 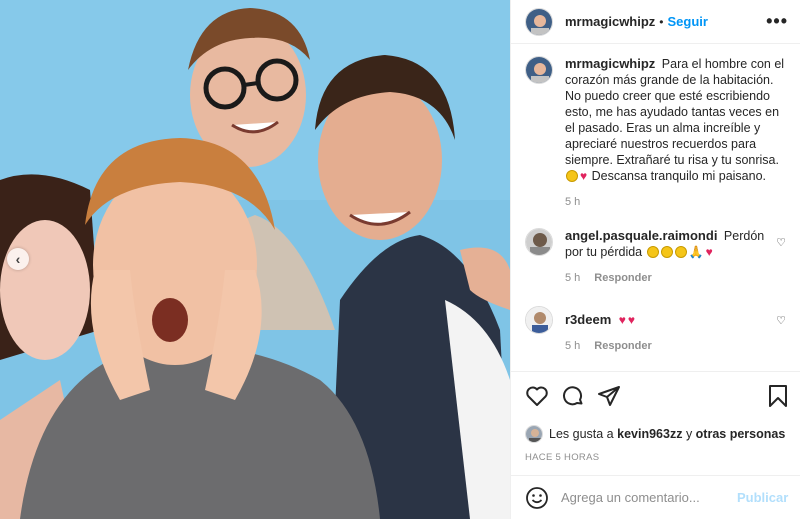 What do you see at coordinates (588, 319) in the screenshot?
I see `comment-username: r3deem` at bounding box center [588, 319].